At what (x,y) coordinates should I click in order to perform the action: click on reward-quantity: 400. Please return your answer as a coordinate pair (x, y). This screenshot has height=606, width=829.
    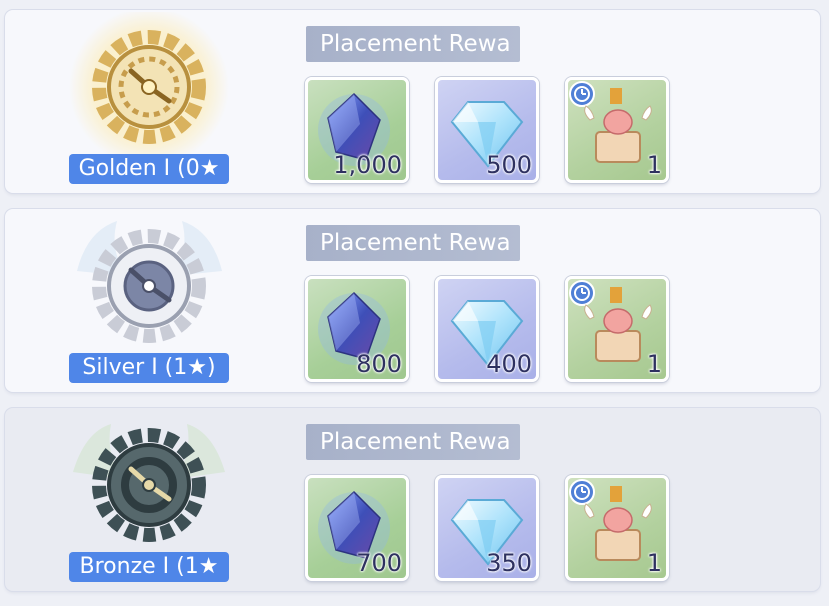
    Looking at the image, I should click on (509, 364).